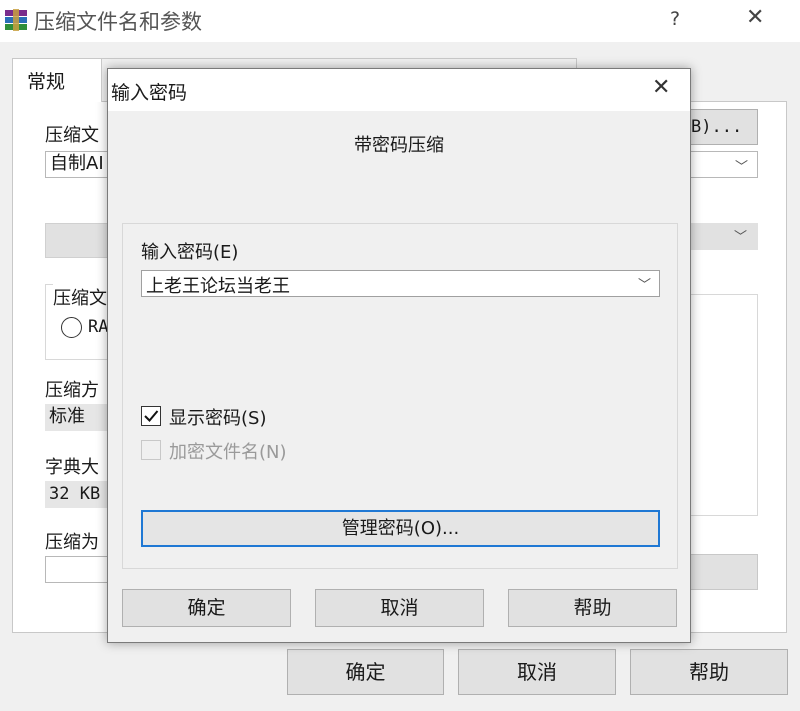 This screenshot has height=711, width=800. Describe the element at coordinates (399, 90) in the screenshot. I see `dialog-title-bar: 输入密码 ✕` at that location.